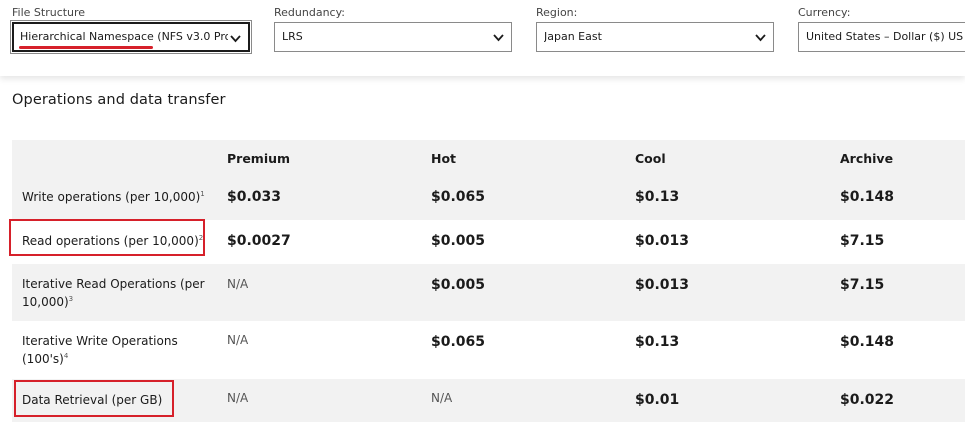 Image resolution: width=965 pixels, height=422 pixels. Describe the element at coordinates (113, 293) in the screenshot. I see `row-label-iterative-read-operations: Iterative Read Operations (per 10,000)3` at that location.